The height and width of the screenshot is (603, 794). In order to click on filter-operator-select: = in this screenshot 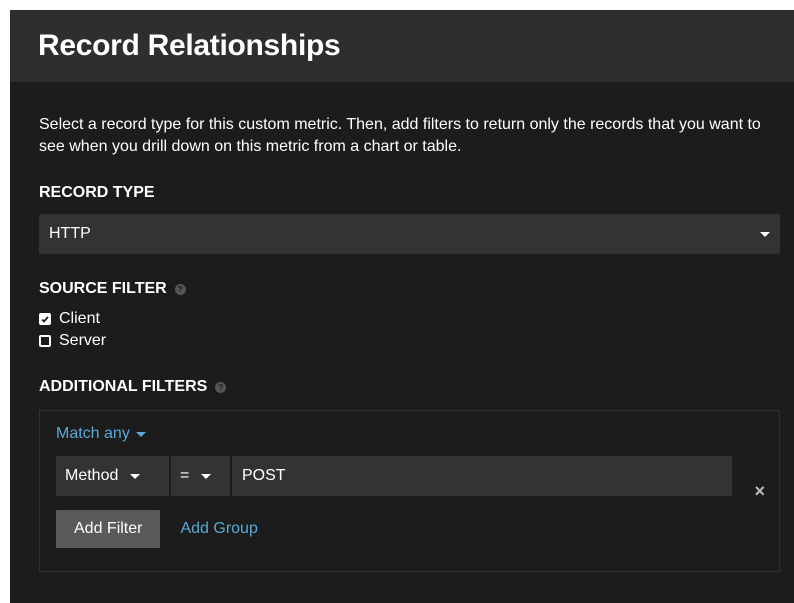, I will do `click(201, 476)`.